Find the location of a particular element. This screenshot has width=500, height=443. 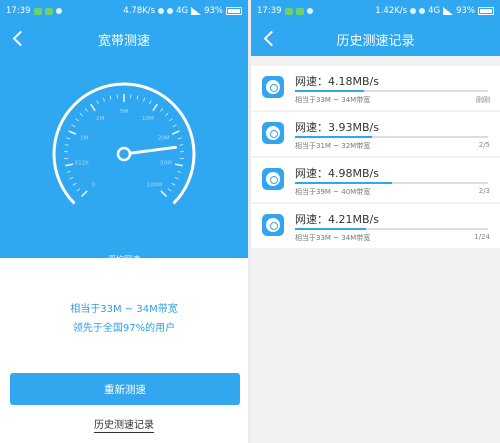

history-record: 网速：4.18MB/s 相当于33M ~ 34M带宽 刚刚 is located at coordinates (375, 88).